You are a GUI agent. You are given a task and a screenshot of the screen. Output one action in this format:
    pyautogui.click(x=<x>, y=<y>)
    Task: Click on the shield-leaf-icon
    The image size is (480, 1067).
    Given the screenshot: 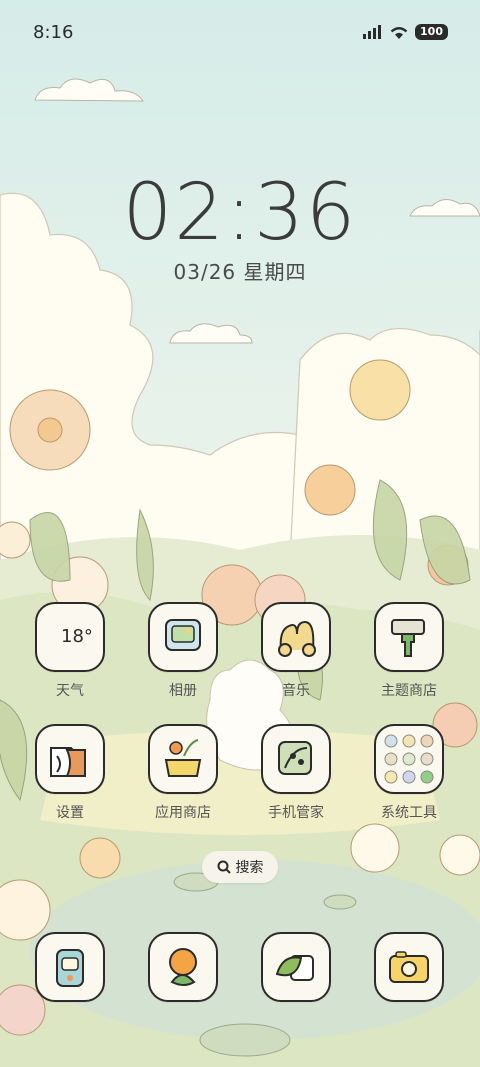 What is the action you would take?
    pyautogui.click(x=296, y=759)
    